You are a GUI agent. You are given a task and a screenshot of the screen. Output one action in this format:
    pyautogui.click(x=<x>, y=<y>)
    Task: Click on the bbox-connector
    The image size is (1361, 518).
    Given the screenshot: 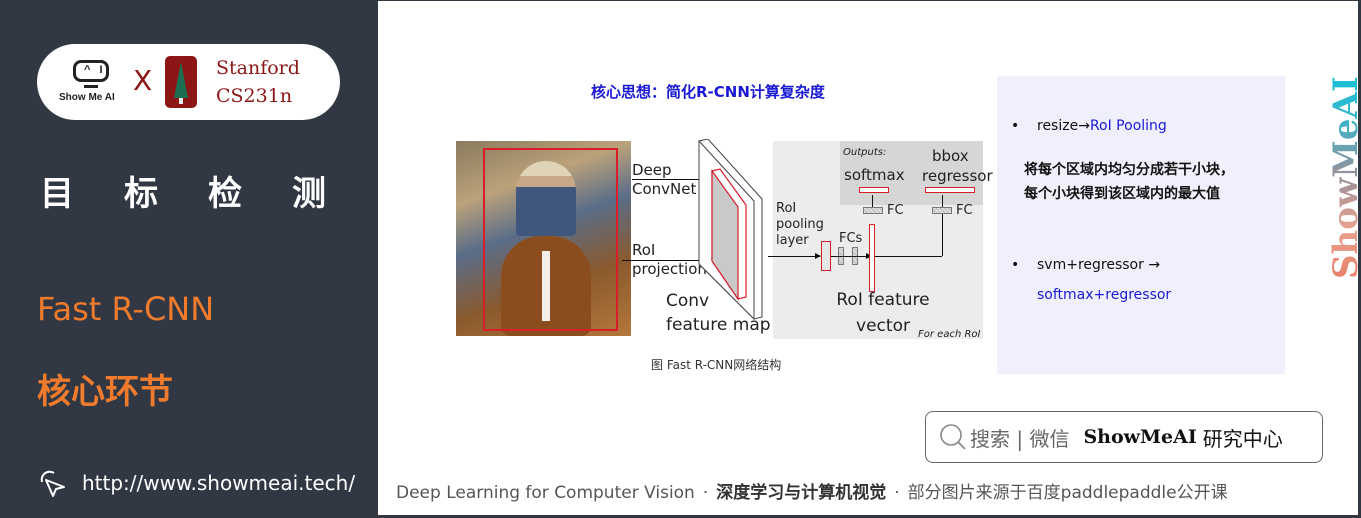 What is the action you would take?
    pyautogui.click(x=942, y=201)
    